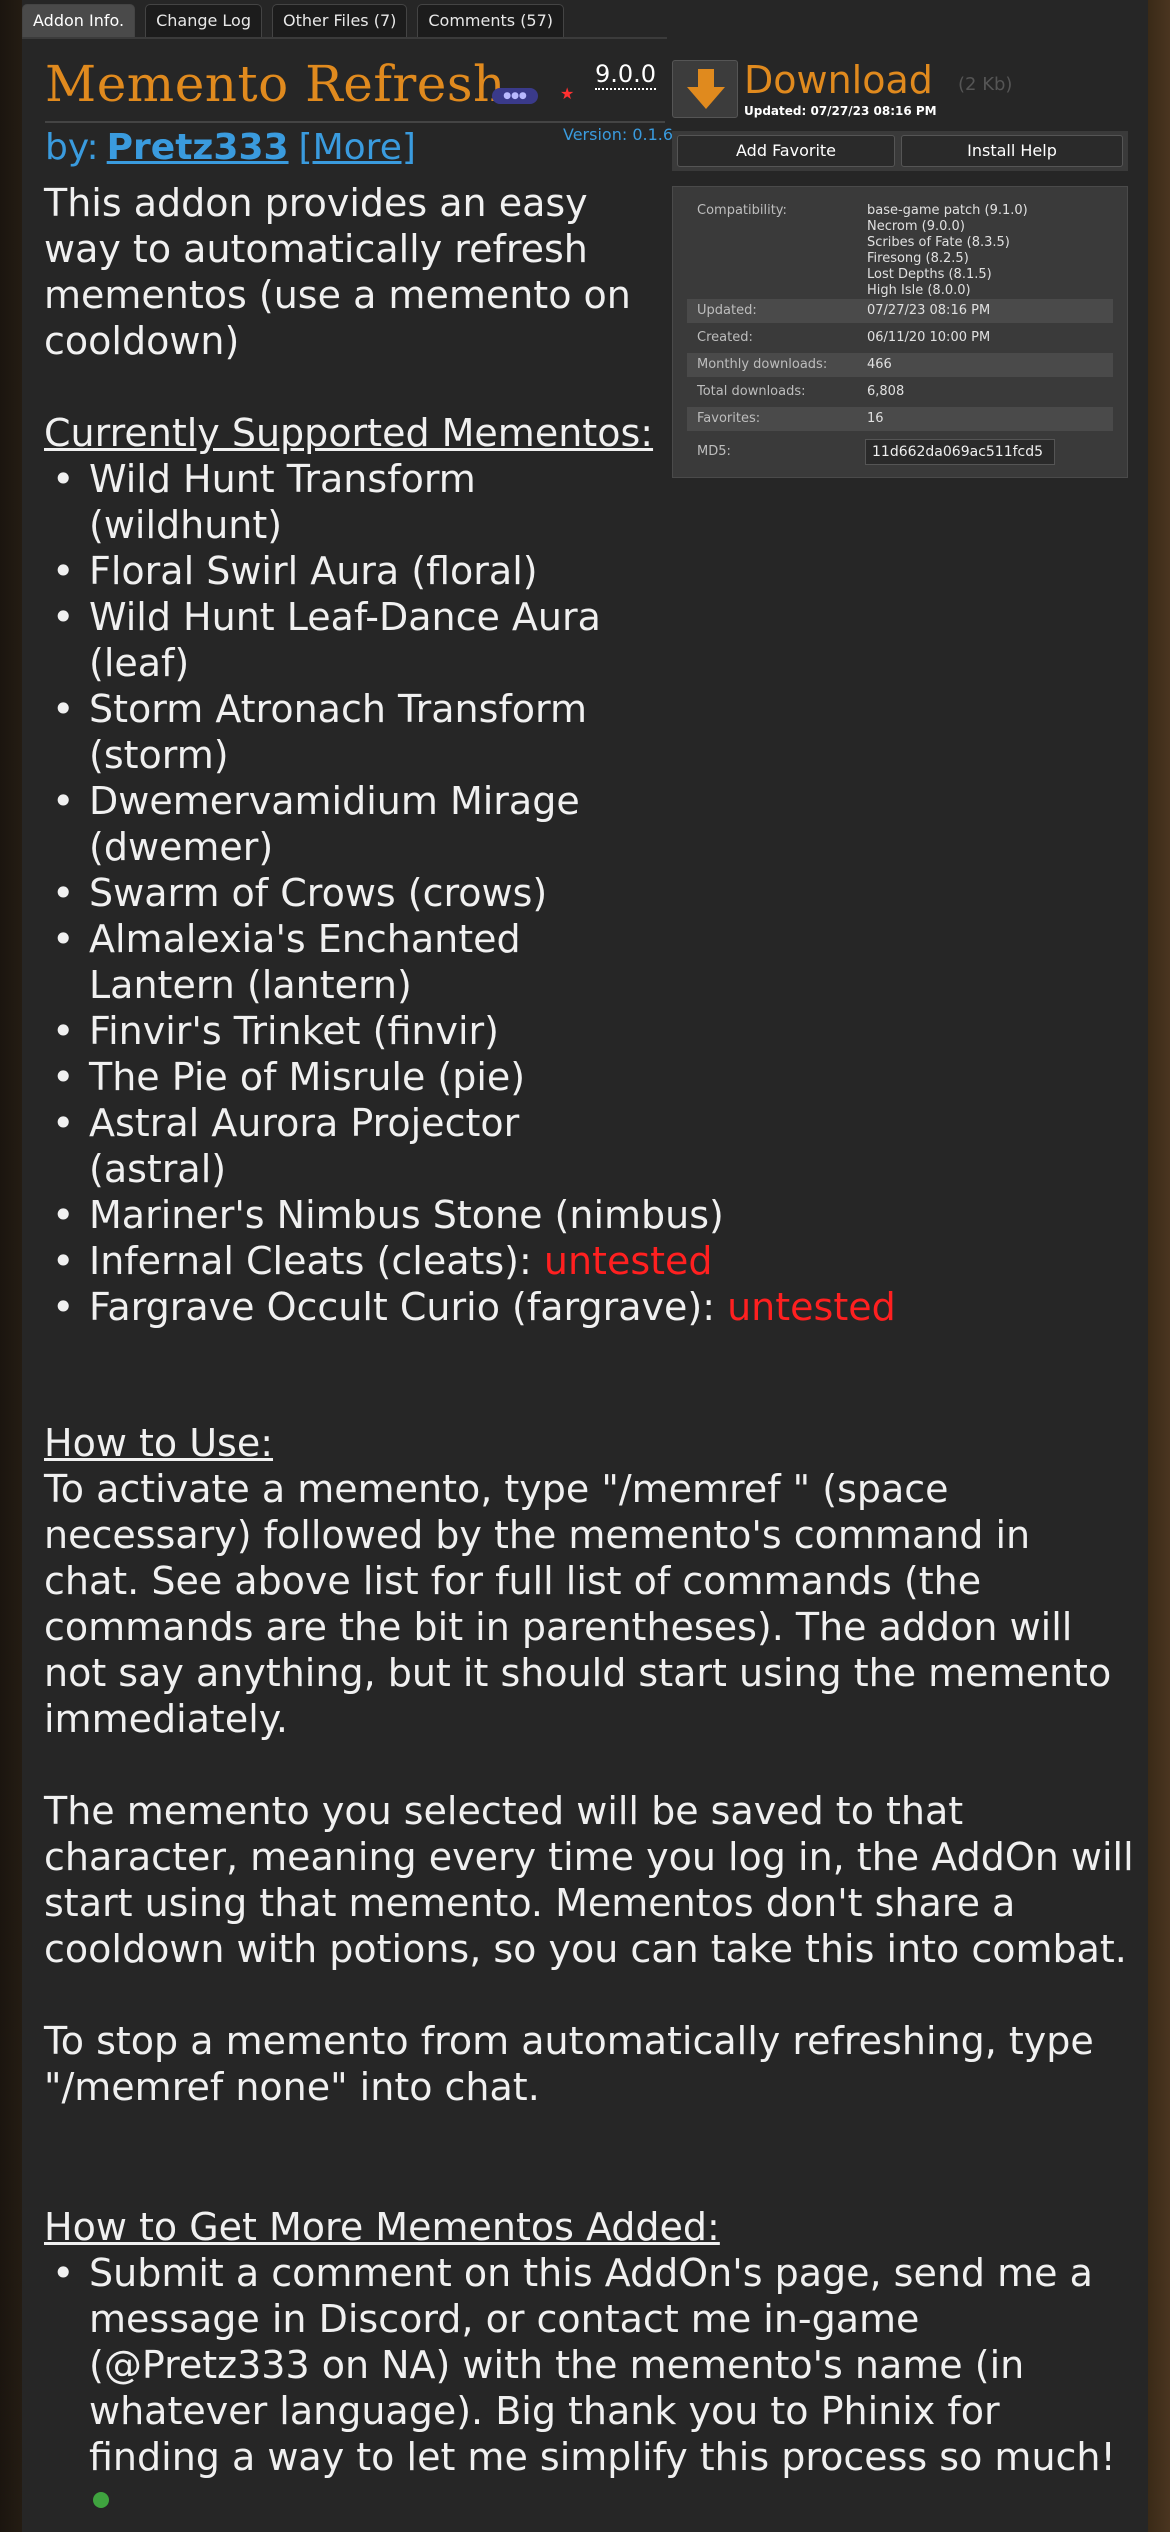 This screenshot has width=1170, height=2532. I want to click on info-label: Monthly downloads:, so click(762, 364).